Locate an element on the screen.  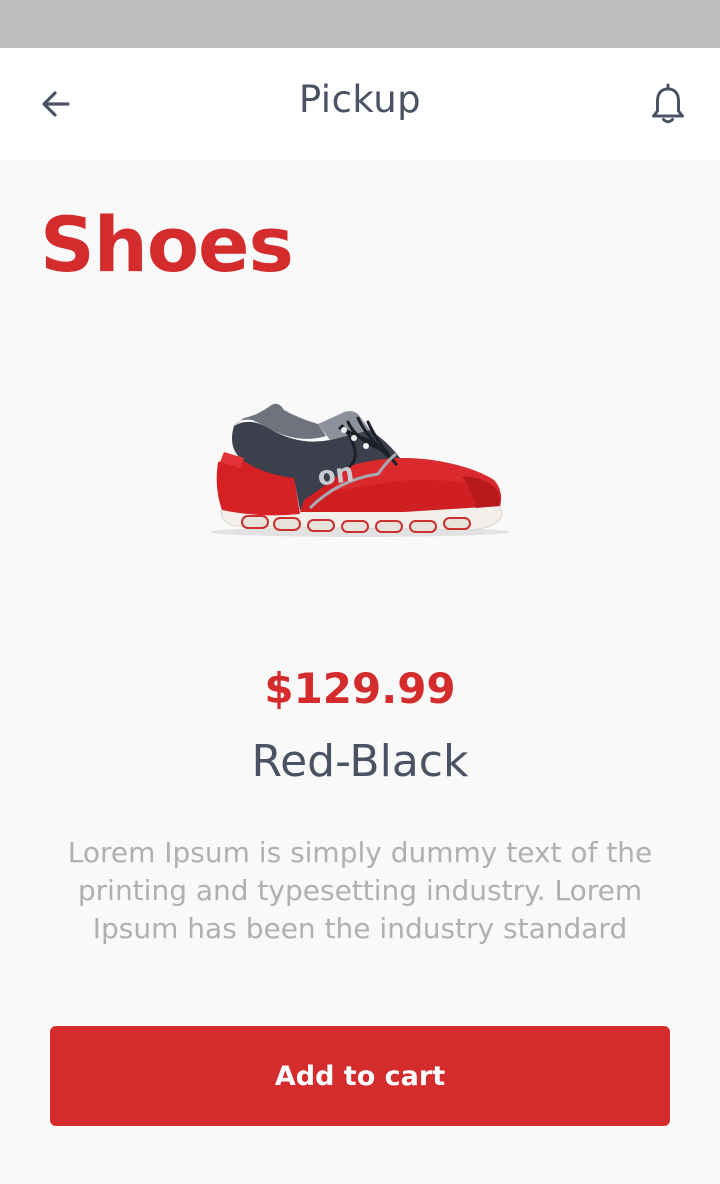
status-bar is located at coordinates (360, 24).